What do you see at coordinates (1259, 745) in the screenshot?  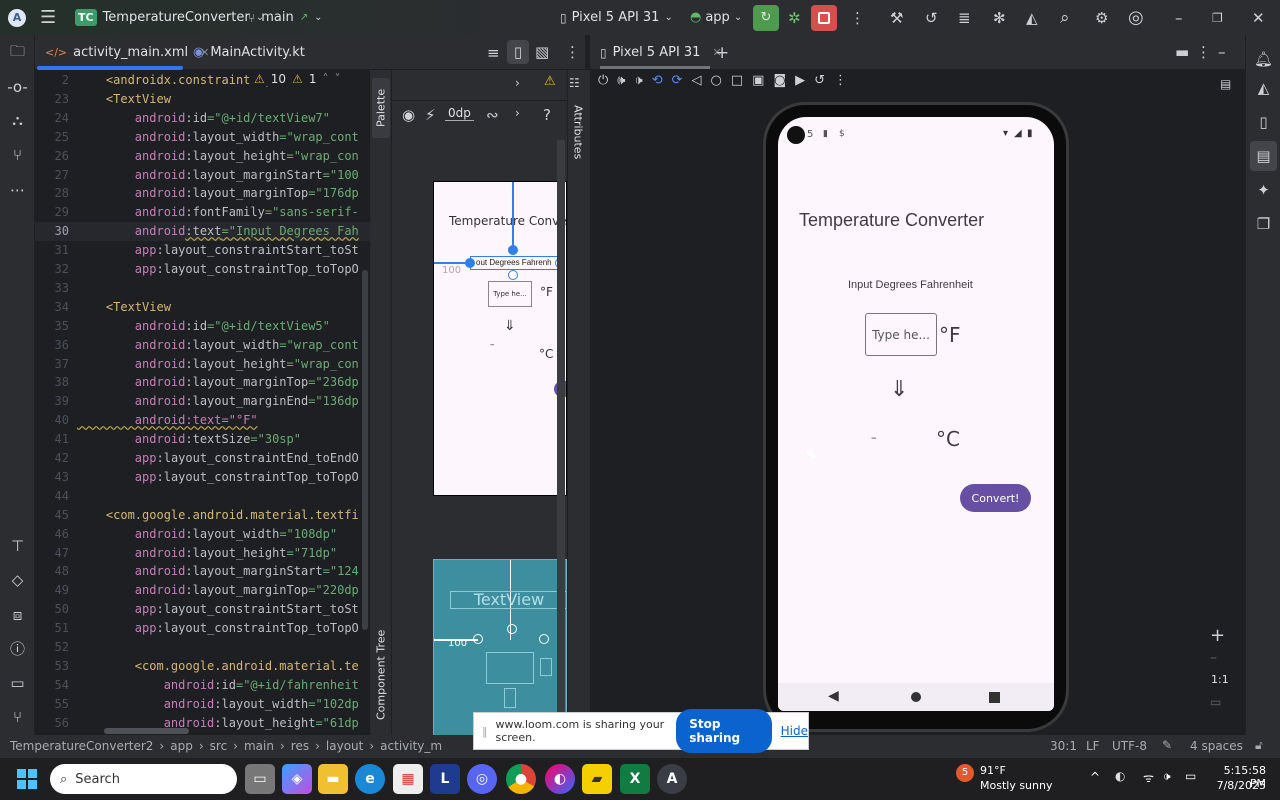 I see `read-only-lock-icon: 🔓︎` at bounding box center [1259, 745].